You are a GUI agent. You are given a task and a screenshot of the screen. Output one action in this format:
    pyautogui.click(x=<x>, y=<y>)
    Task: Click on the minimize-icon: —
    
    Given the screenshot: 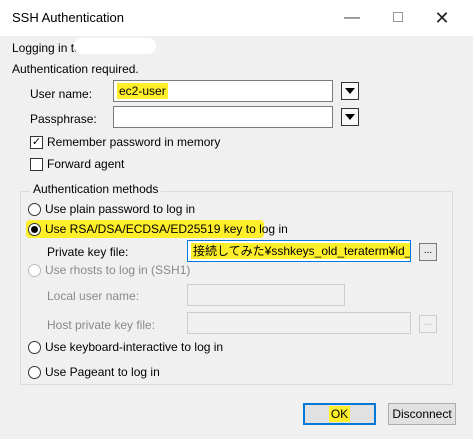 What is the action you would take?
    pyautogui.click(x=352, y=17)
    